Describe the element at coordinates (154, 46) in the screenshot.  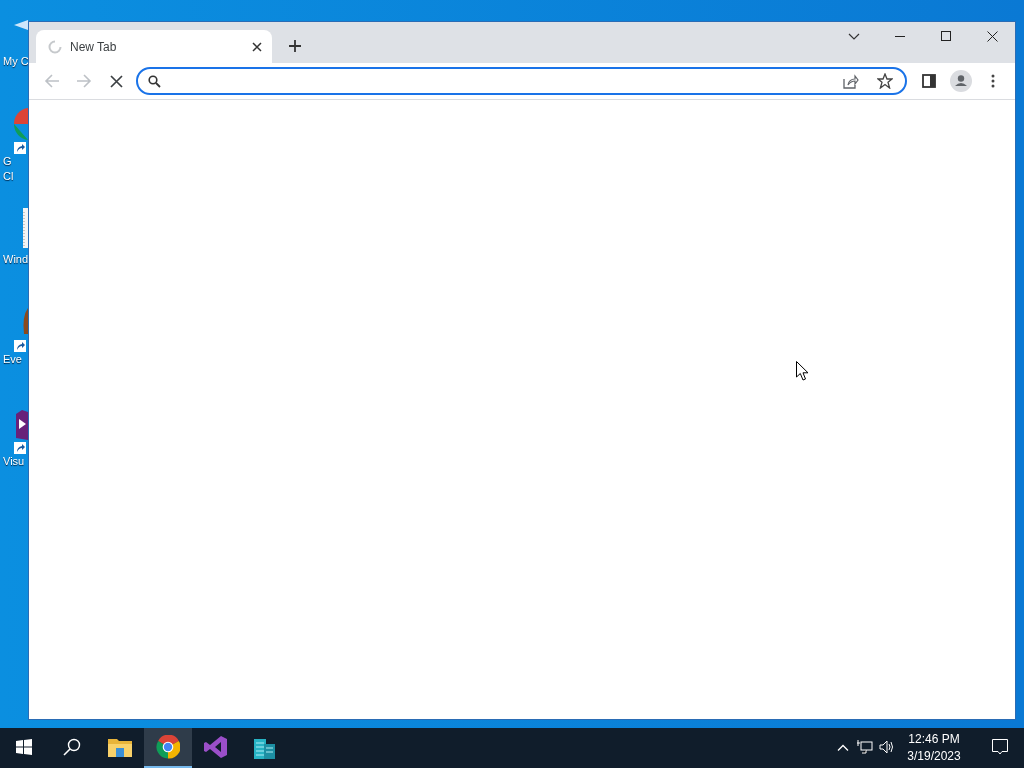
I see `browser-tab: New Tab` at that location.